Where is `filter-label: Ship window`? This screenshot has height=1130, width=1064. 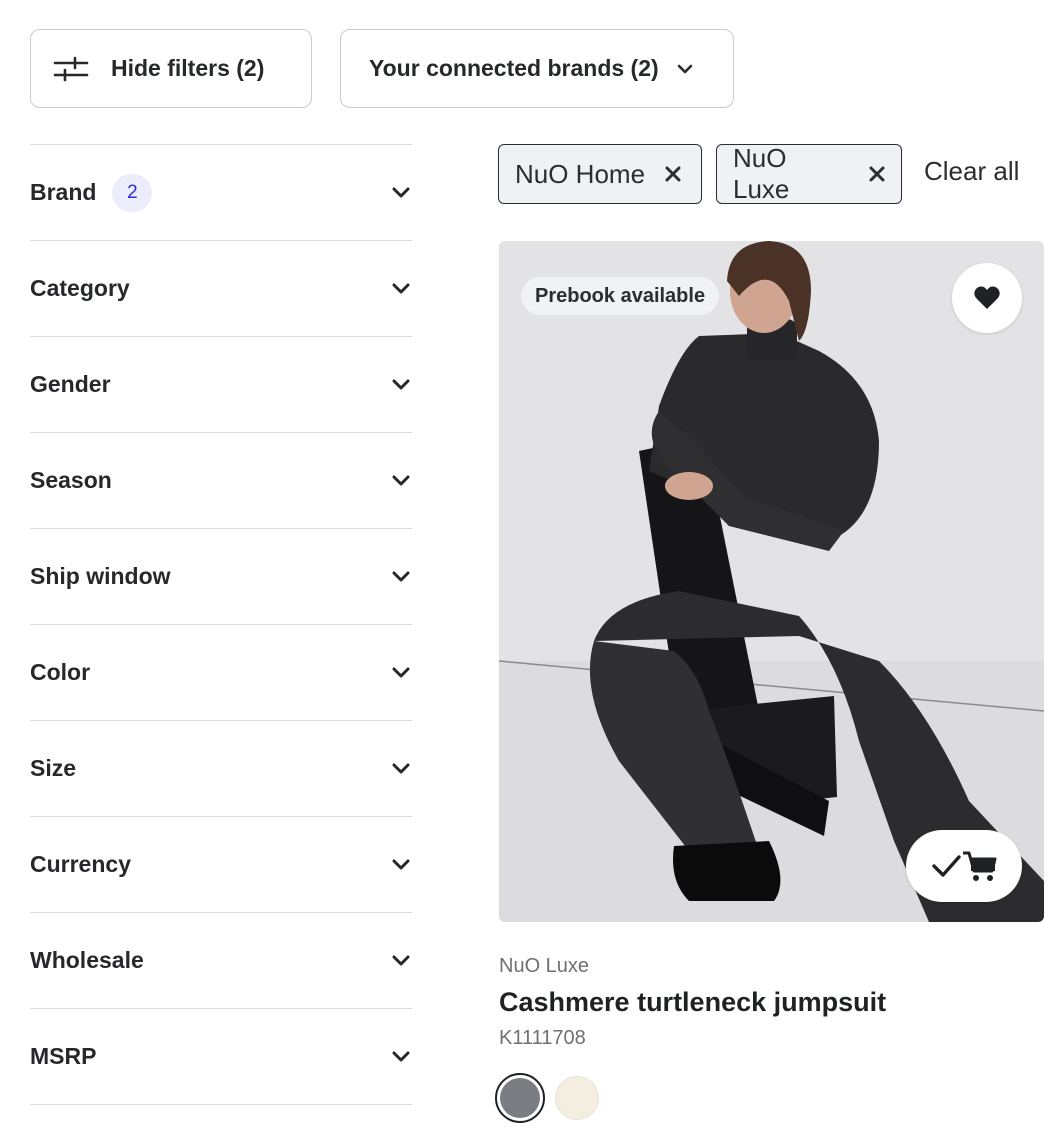 filter-label: Ship window is located at coordinates (100, 576).